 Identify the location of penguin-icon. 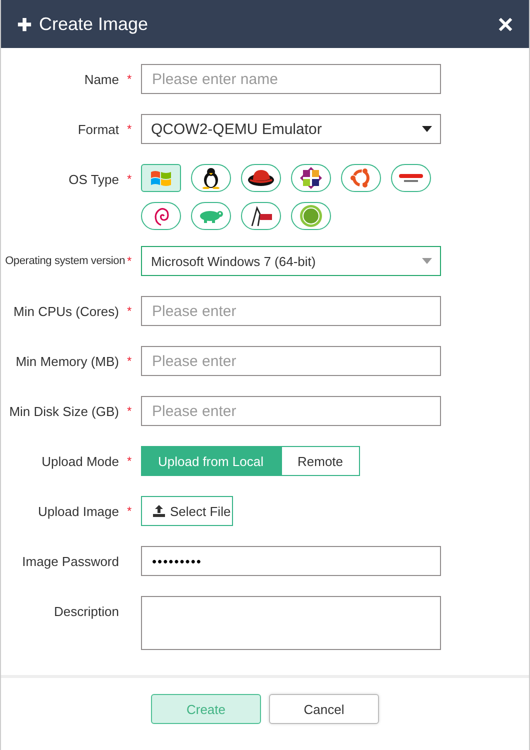
(211, 178).